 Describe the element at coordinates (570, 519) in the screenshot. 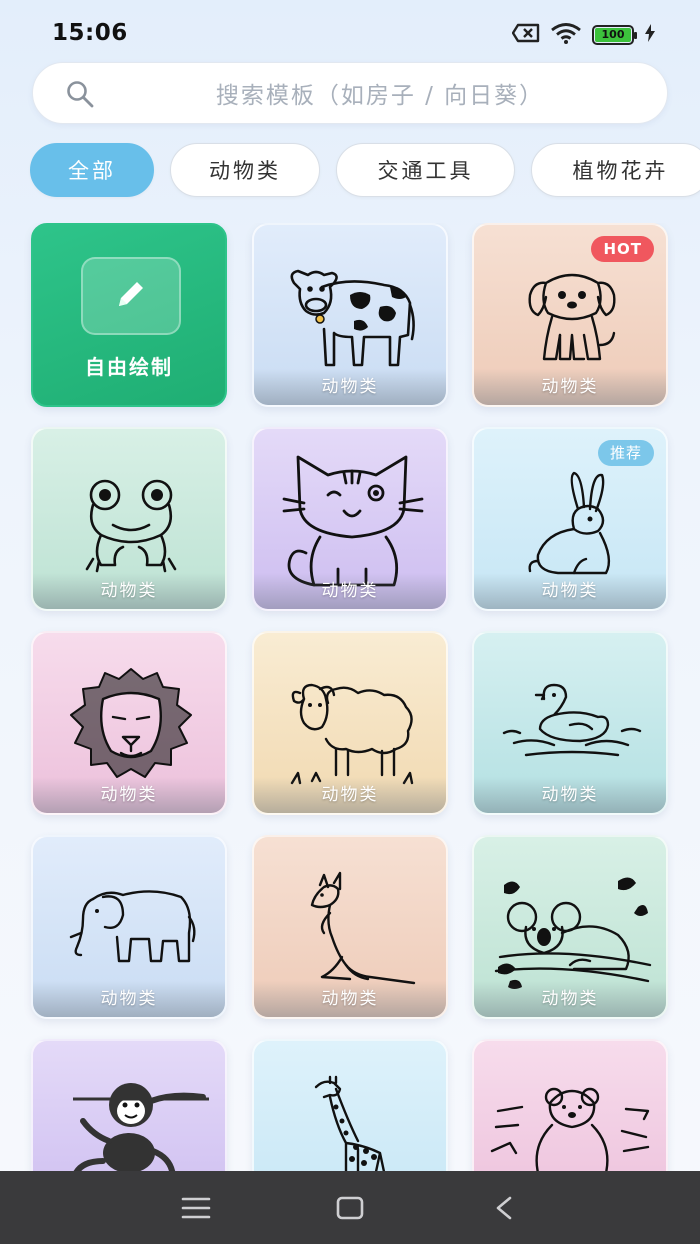

I see `template-card-rabbit: 推荐 动物类` at that location.